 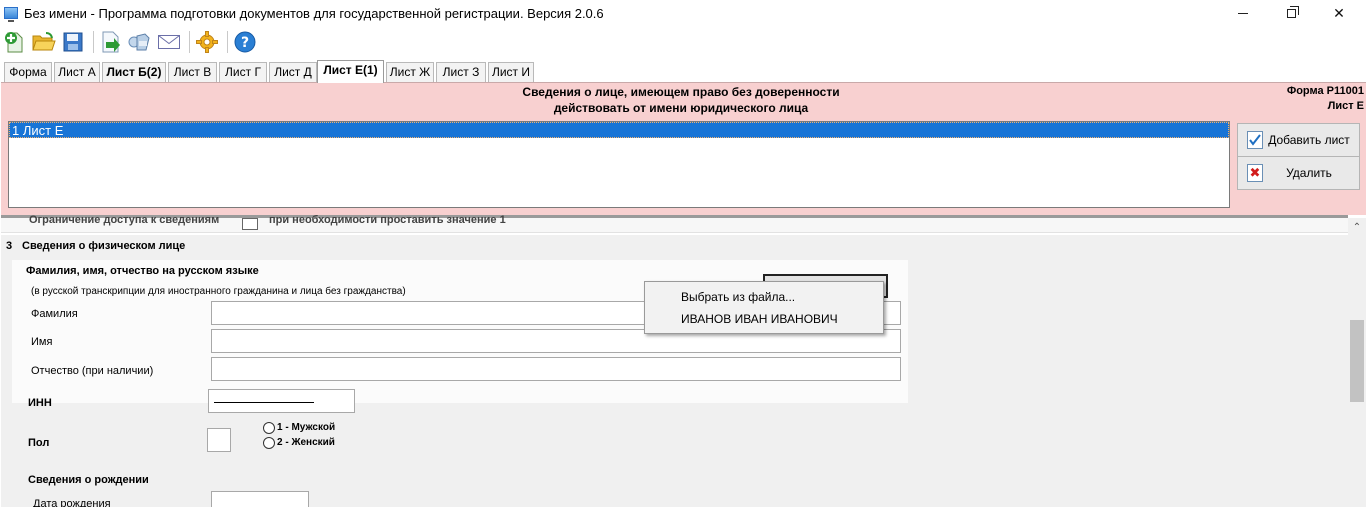 What do you see at coordinates (681, 108) in the screenshot?
I see `page-title-line2: действовать от имени юридического лица` at bounding box center [681, 108].